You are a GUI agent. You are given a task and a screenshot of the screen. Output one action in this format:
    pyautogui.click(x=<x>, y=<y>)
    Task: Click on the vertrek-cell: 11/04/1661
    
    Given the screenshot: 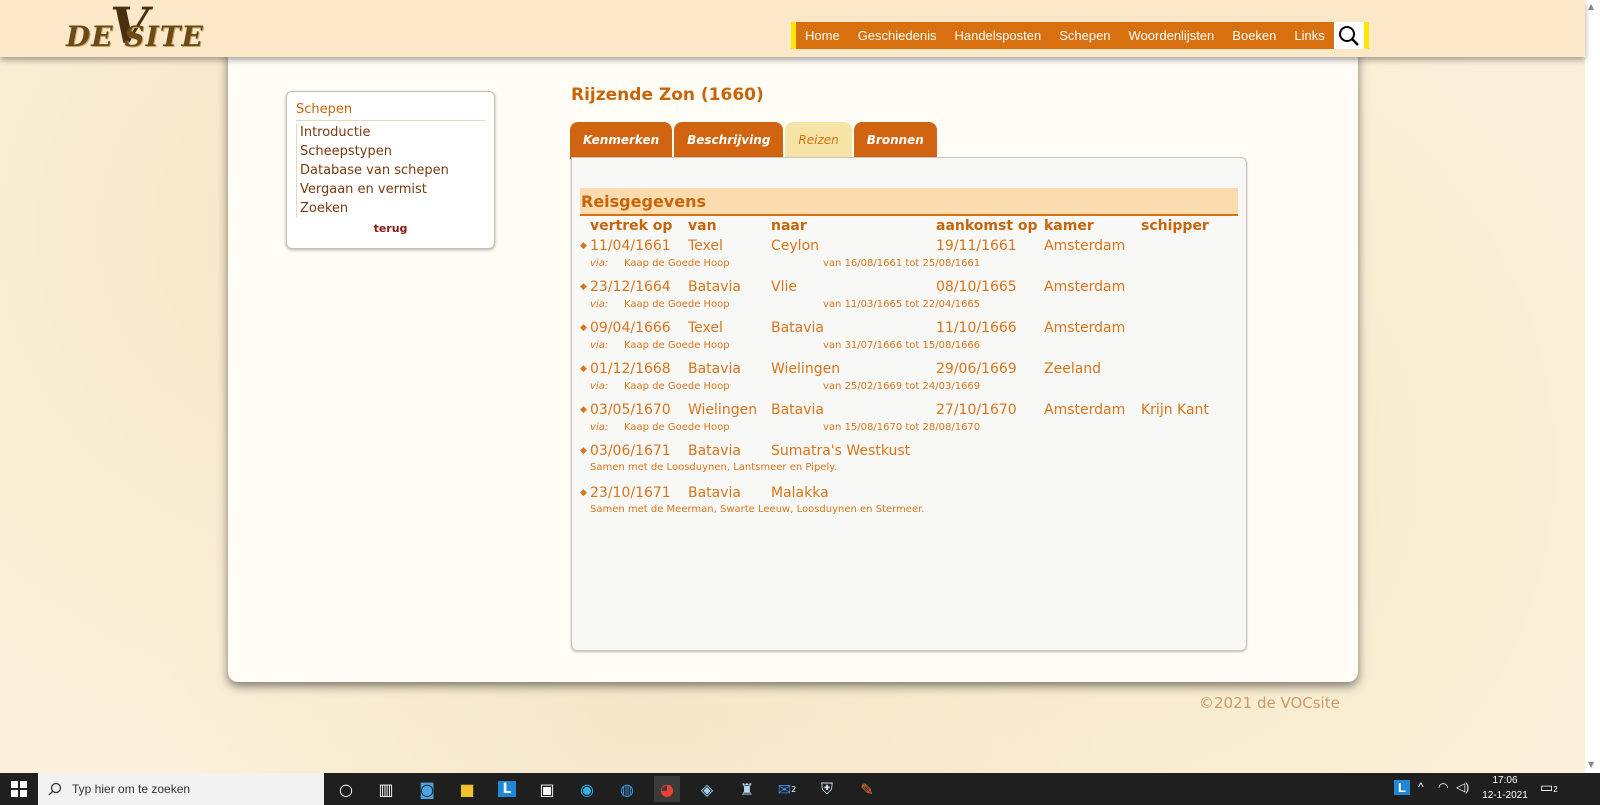 What is the action you would take?
    pyautogui.click(x=630, y=246)
    